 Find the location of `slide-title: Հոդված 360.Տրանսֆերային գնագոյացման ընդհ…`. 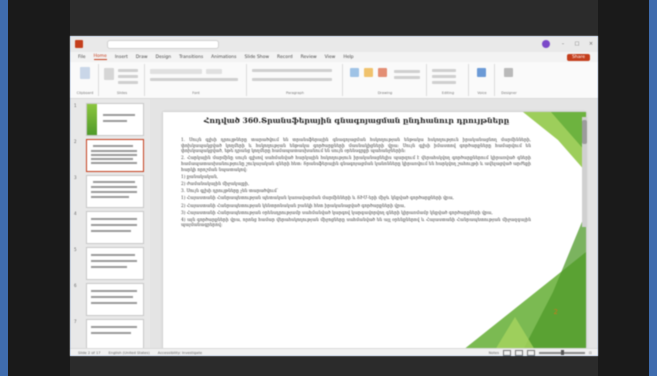

slide-title: Հոդված 360.Տրանսֆերային գնագոյացման ընդհ… is located at coordinates (356, 121).